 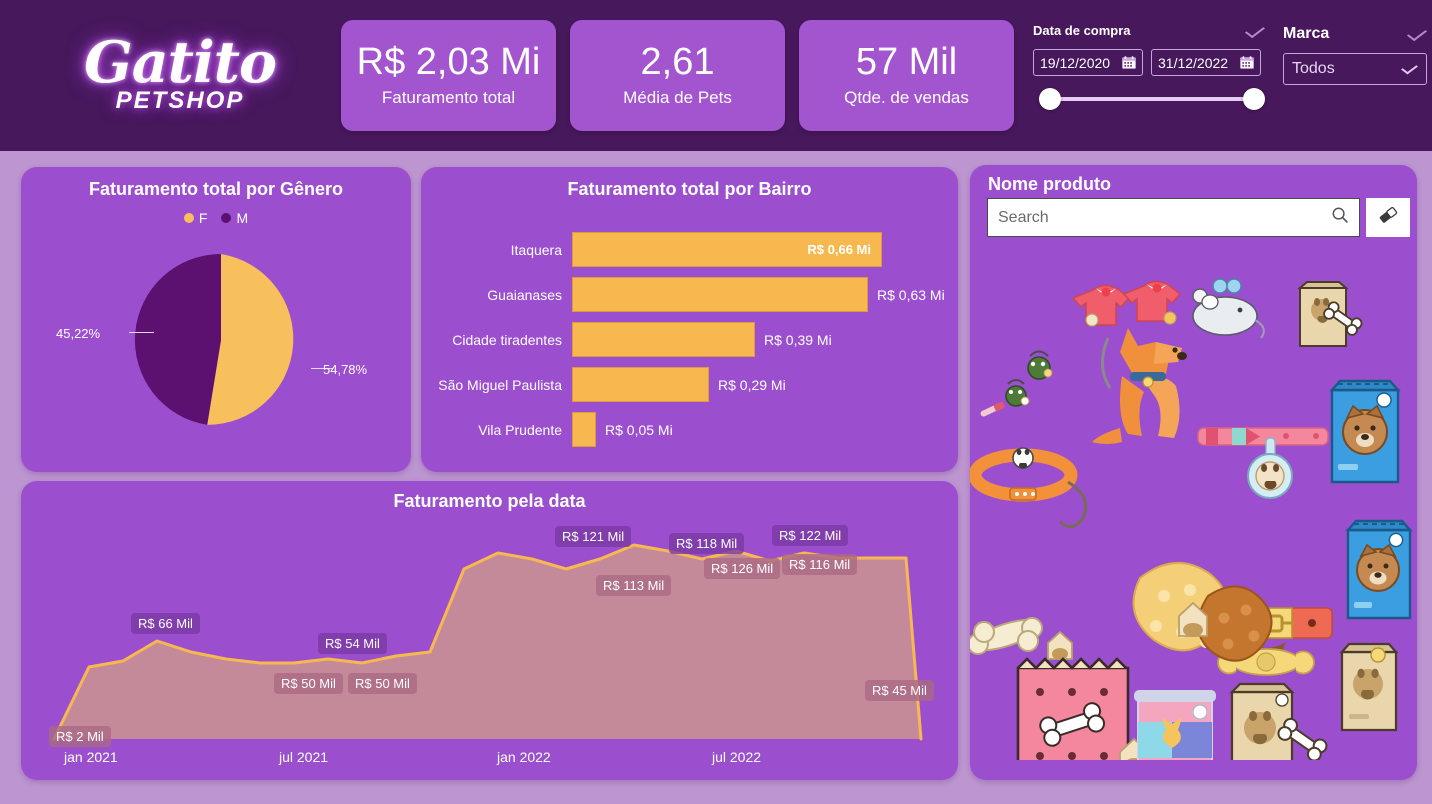 What do you see at coordinates (507, 339) in the screenshot?
I see `bar-category-label: Cidade tiradentes` at bounding box center [507, 339].